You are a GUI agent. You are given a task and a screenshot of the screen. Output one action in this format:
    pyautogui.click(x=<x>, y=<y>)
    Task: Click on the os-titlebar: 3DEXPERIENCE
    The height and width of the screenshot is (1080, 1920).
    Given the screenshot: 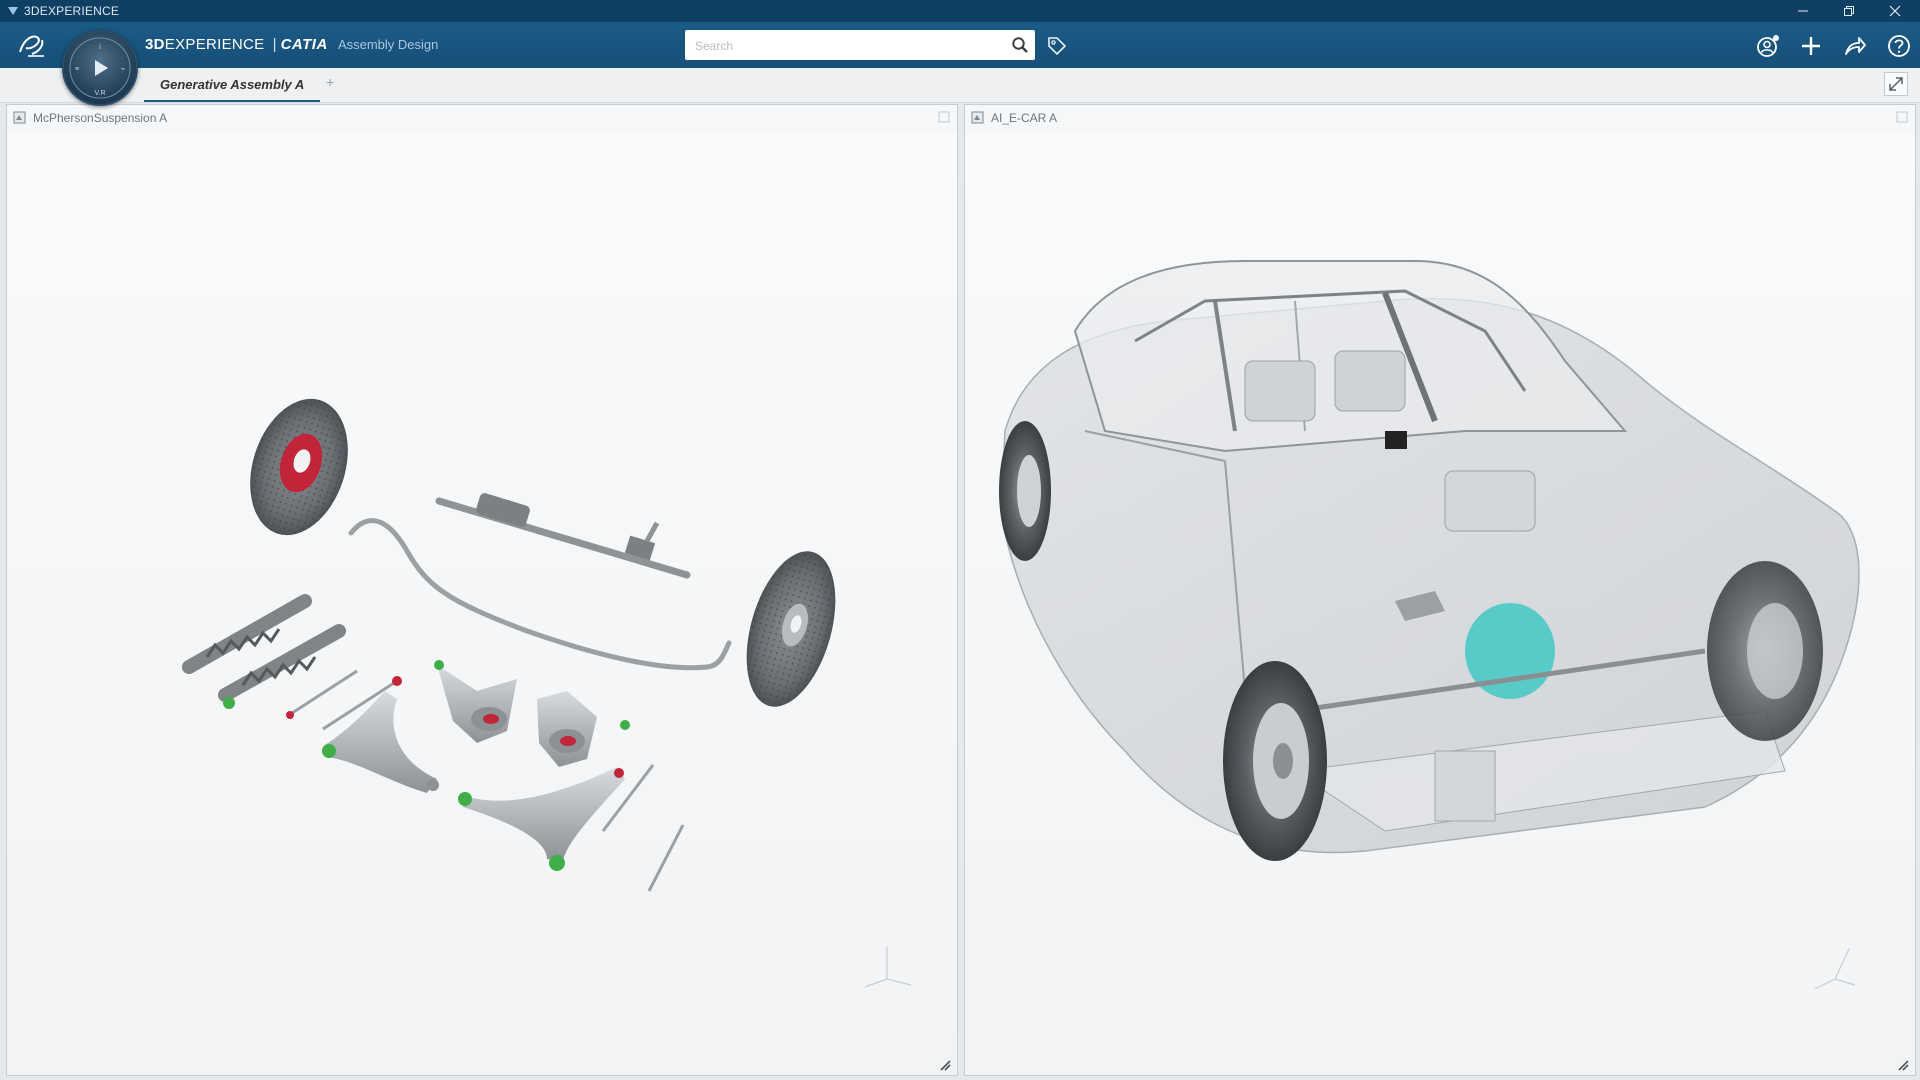 What is the action you would take?
    pyautogui.click(x=960, y=11)
    